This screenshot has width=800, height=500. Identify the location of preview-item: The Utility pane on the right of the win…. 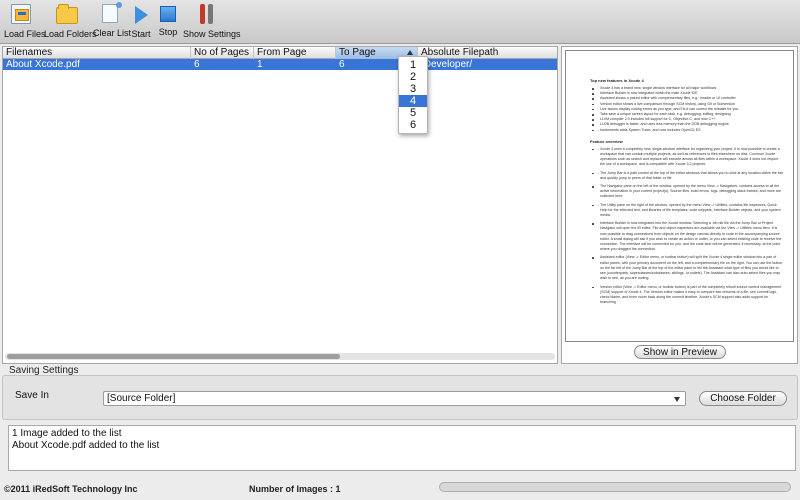
(686, 211).